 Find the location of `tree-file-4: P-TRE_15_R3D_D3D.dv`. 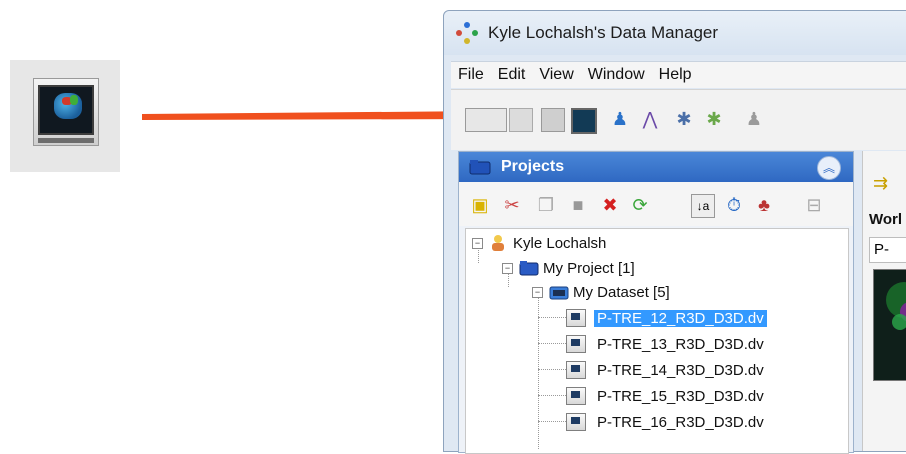

tree-file-4: P-TRE_15_R3D_D3D.dv is located at coordinates (665, 396).